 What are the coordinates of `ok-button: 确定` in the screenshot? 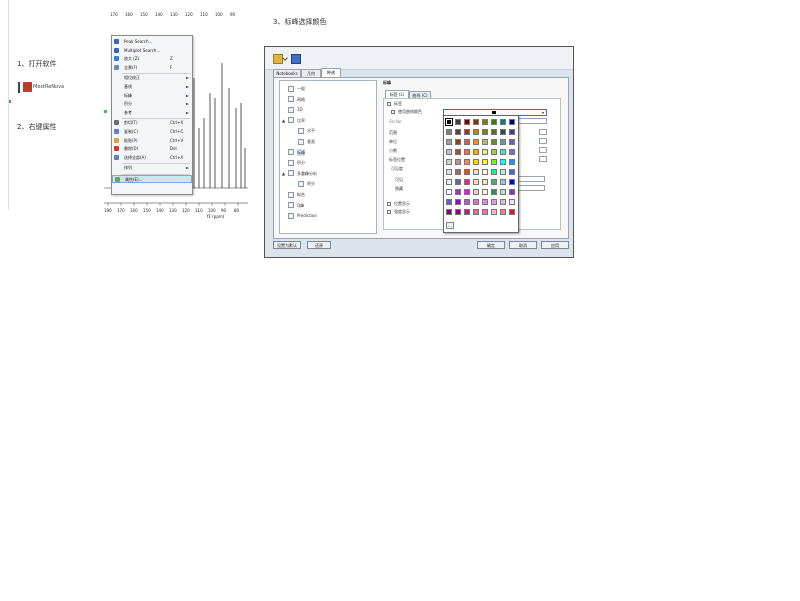 It's located at (491, 245).